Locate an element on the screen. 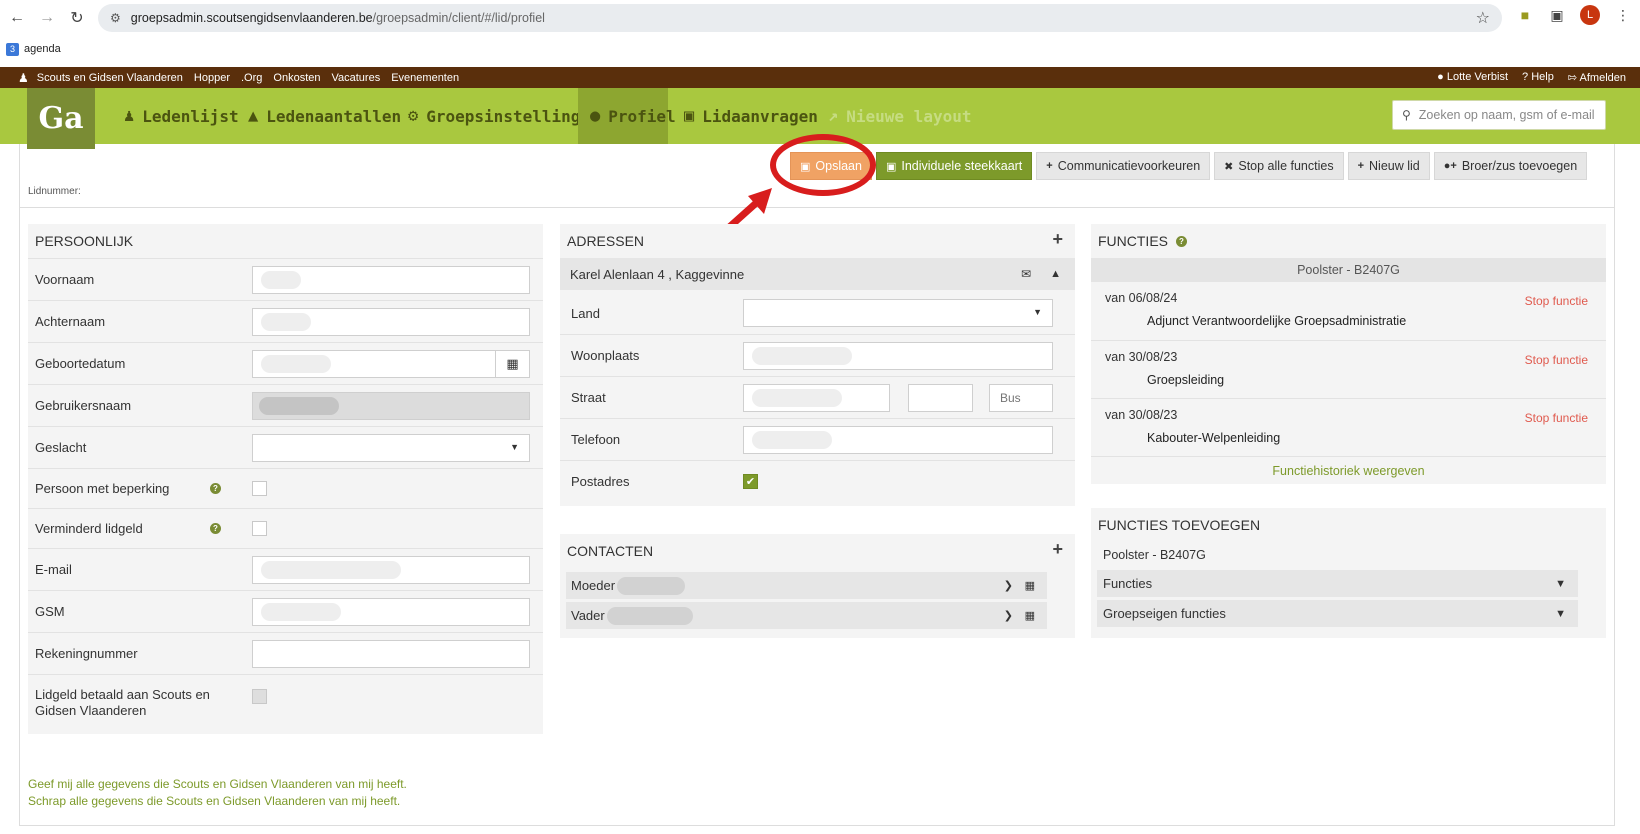 The height and width of the screenshot is (834, 1640). bookmark-star-icon: ☆ is located at coordinates (1483, 18).